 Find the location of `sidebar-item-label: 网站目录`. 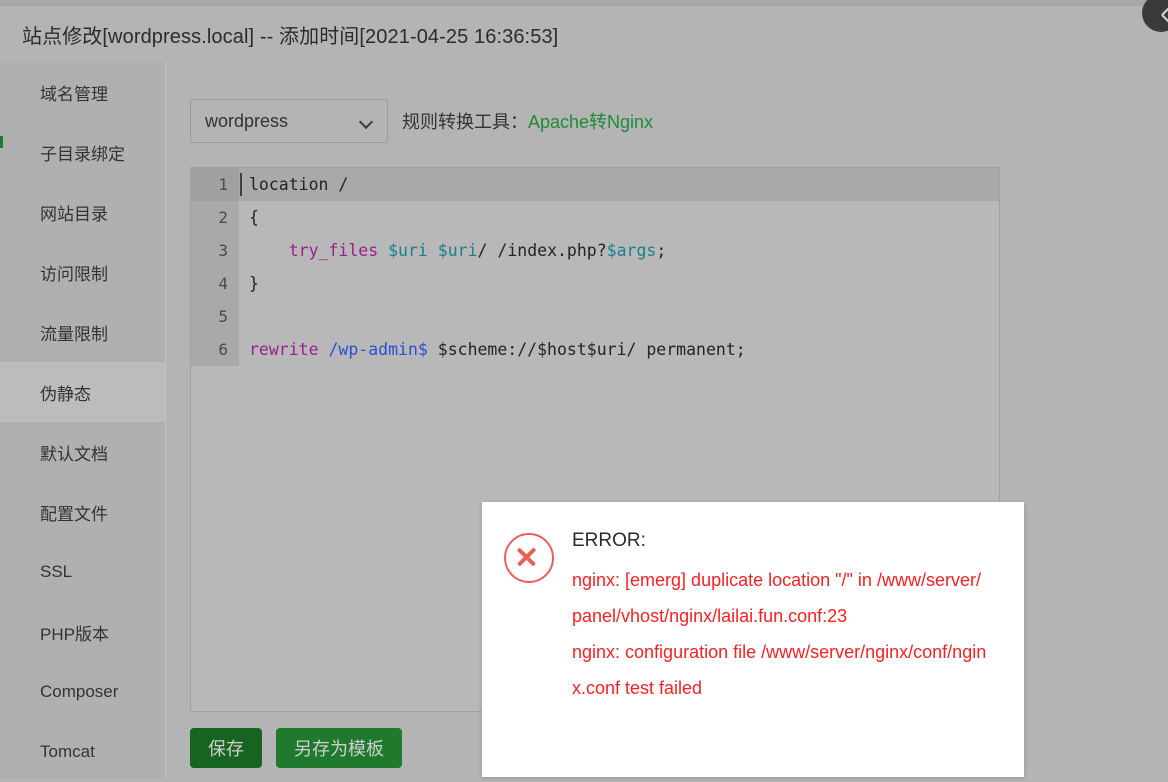

sidebar-item-label: 网站目录 is located at coordinates (74, 214).